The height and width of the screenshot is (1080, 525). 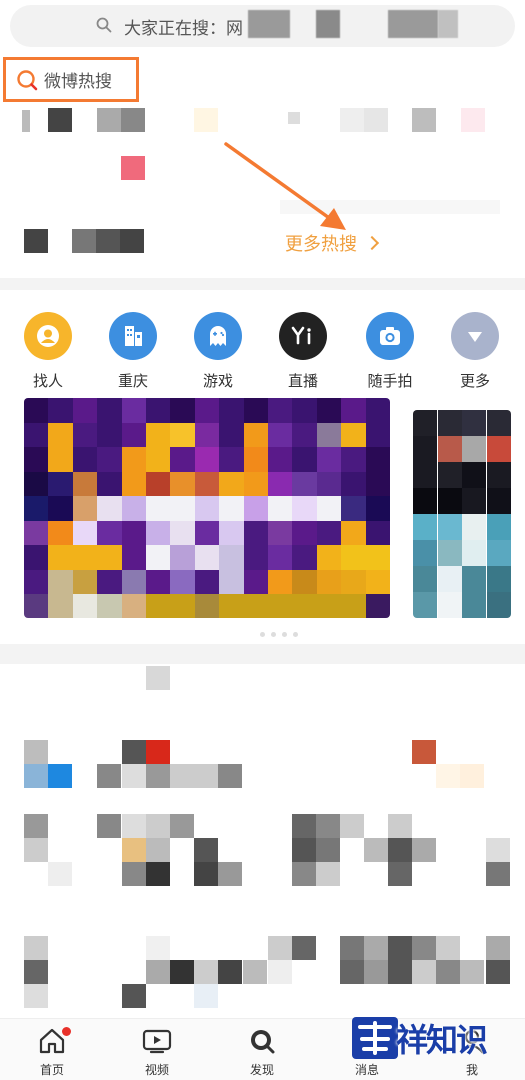 I want to click on quick-icon-live: 直播, so click(x=303, y=351).